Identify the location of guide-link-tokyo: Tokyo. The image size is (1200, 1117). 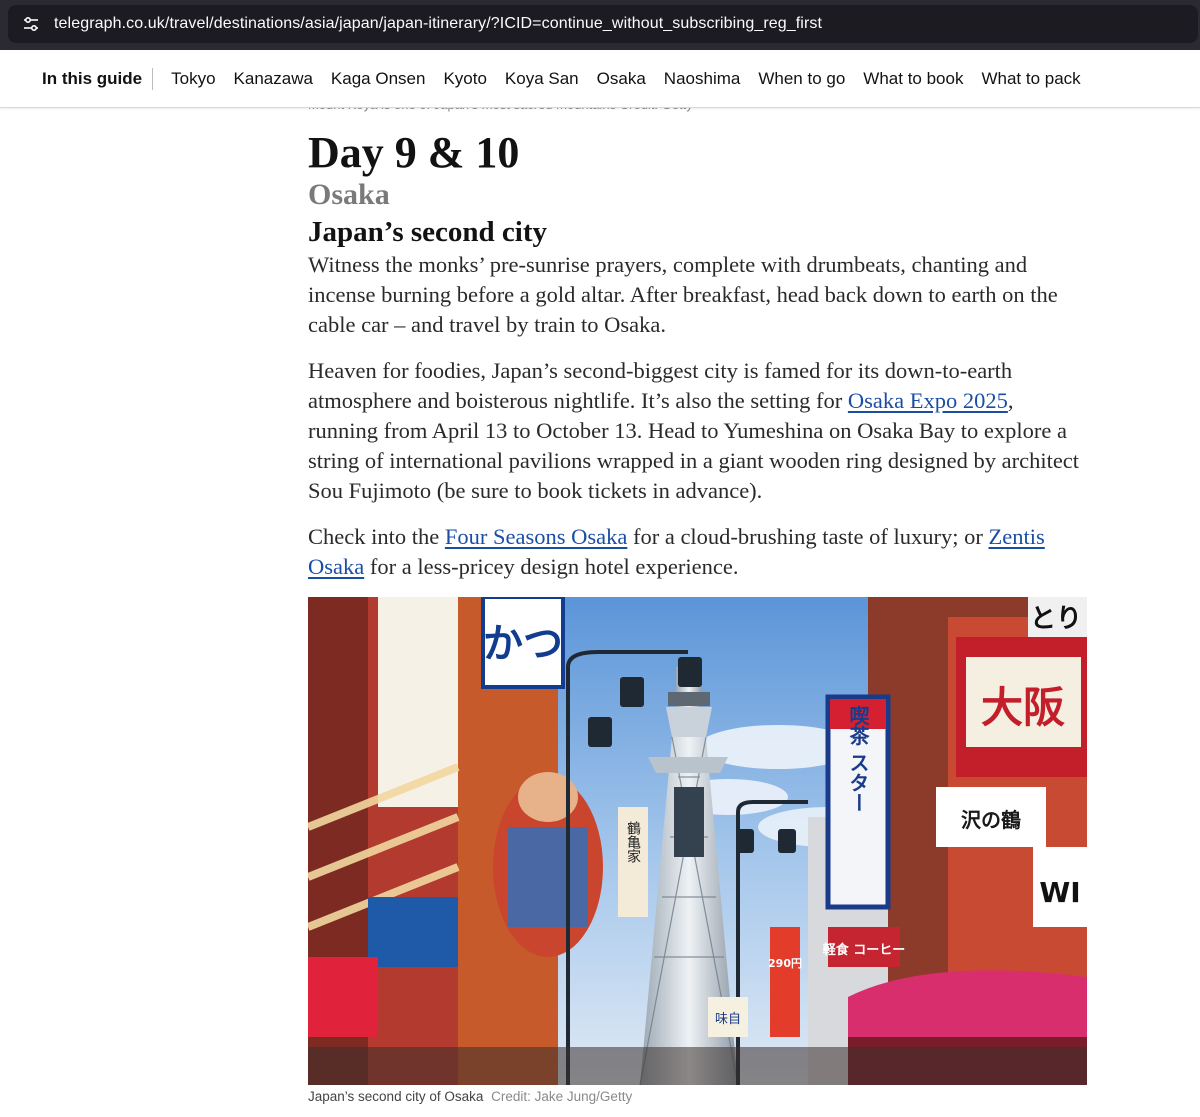
(193, 79).